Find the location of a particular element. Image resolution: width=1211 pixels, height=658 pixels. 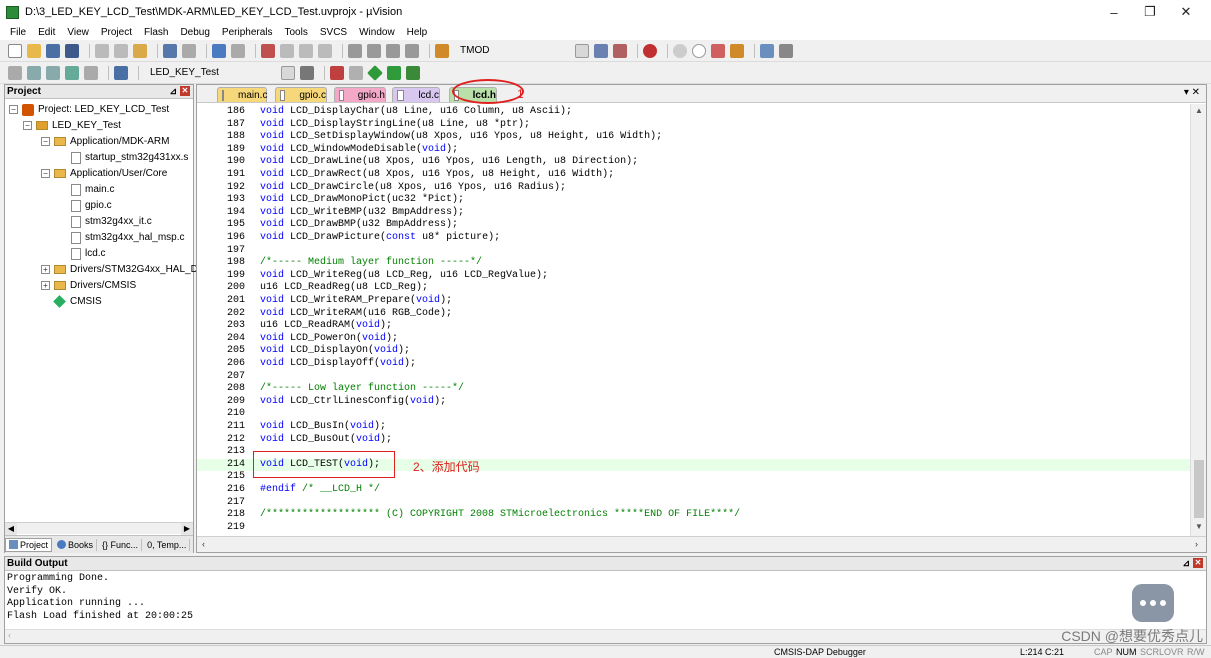

build-icon is located at coordinates (34, 72).